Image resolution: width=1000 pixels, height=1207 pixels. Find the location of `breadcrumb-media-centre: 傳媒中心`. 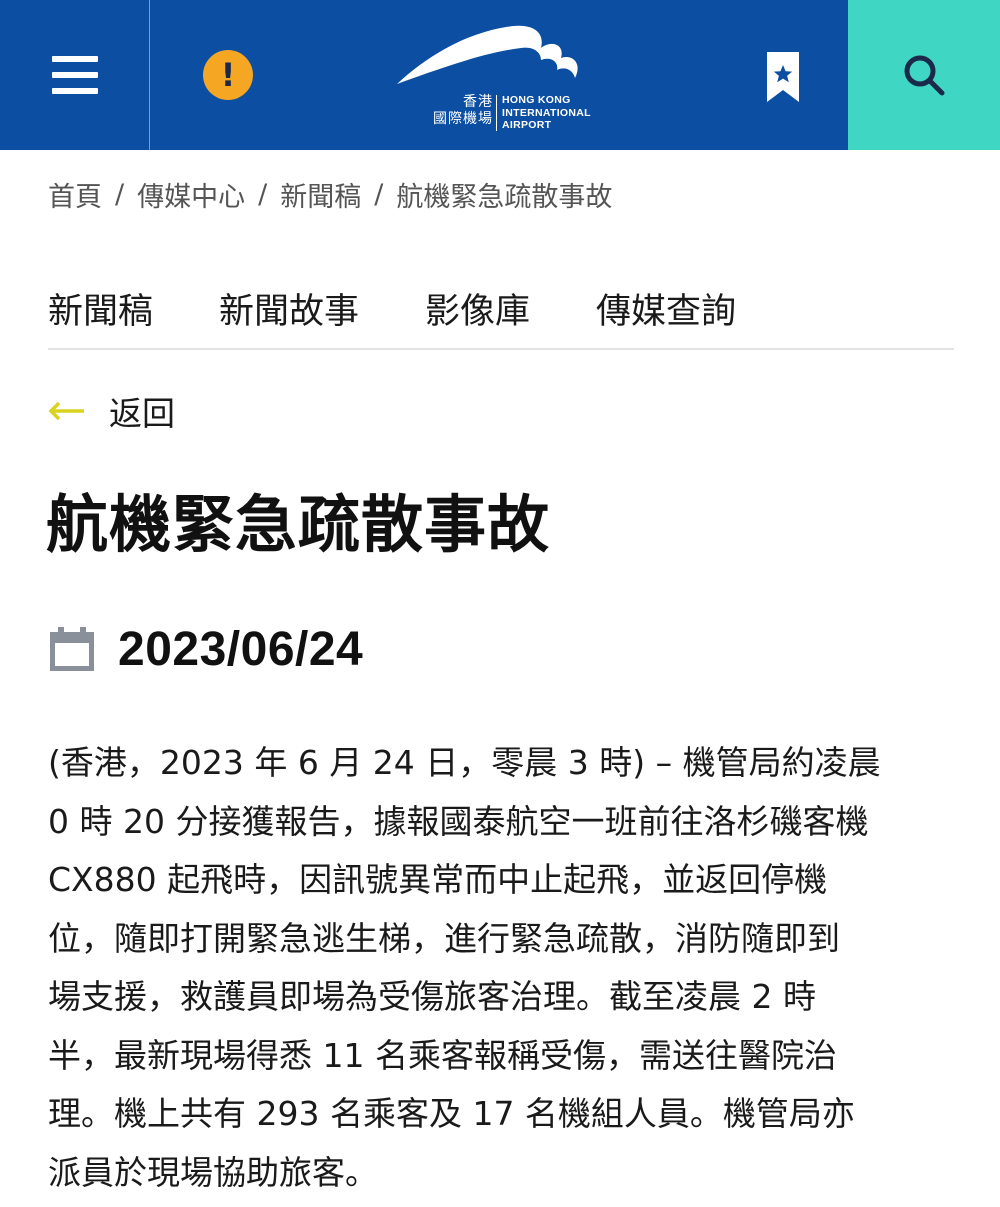

breadcrumb-media-centre: 傳媒中心 is located at coordinates (191, 194).